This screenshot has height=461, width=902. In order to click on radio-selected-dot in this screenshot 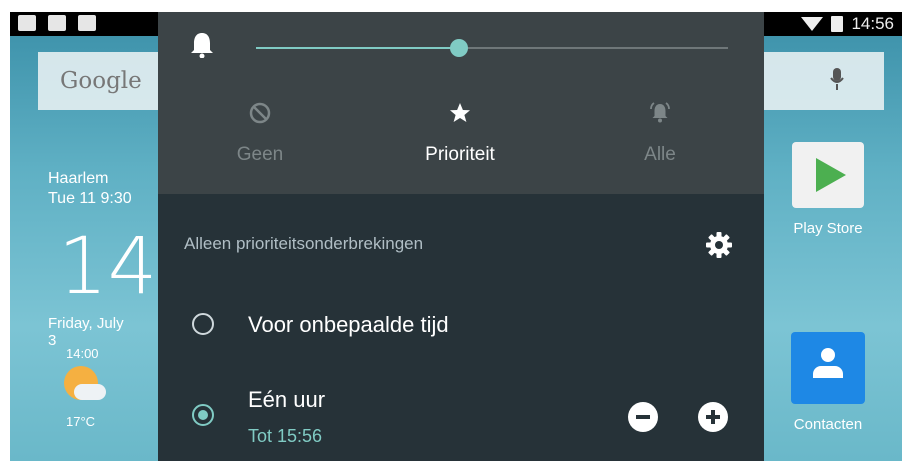, I will do `click(203, 415)`.